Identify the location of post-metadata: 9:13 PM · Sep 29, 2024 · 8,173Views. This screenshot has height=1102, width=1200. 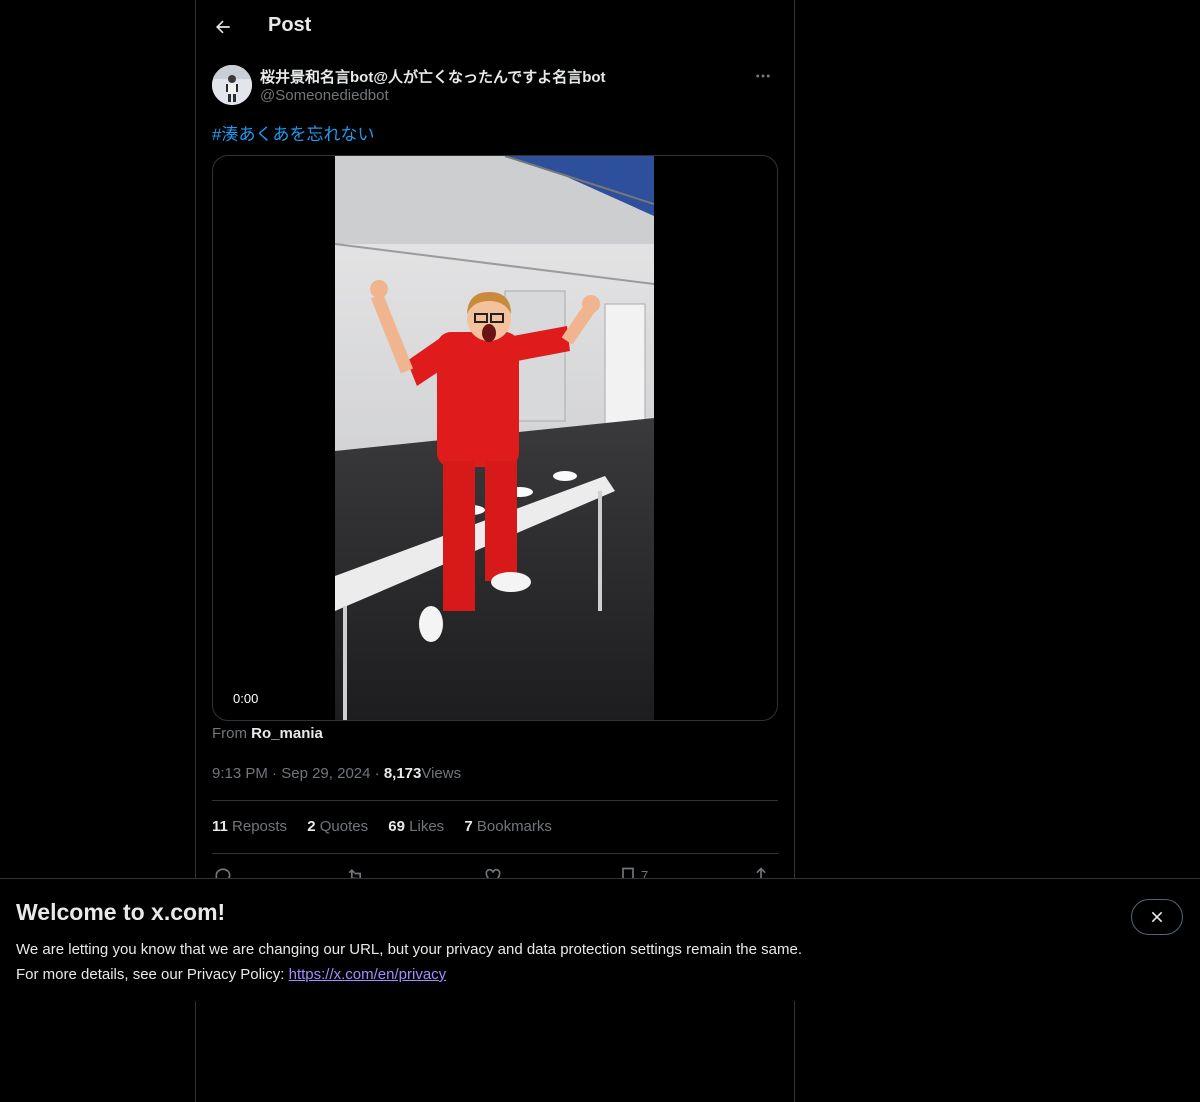
(336, 773).